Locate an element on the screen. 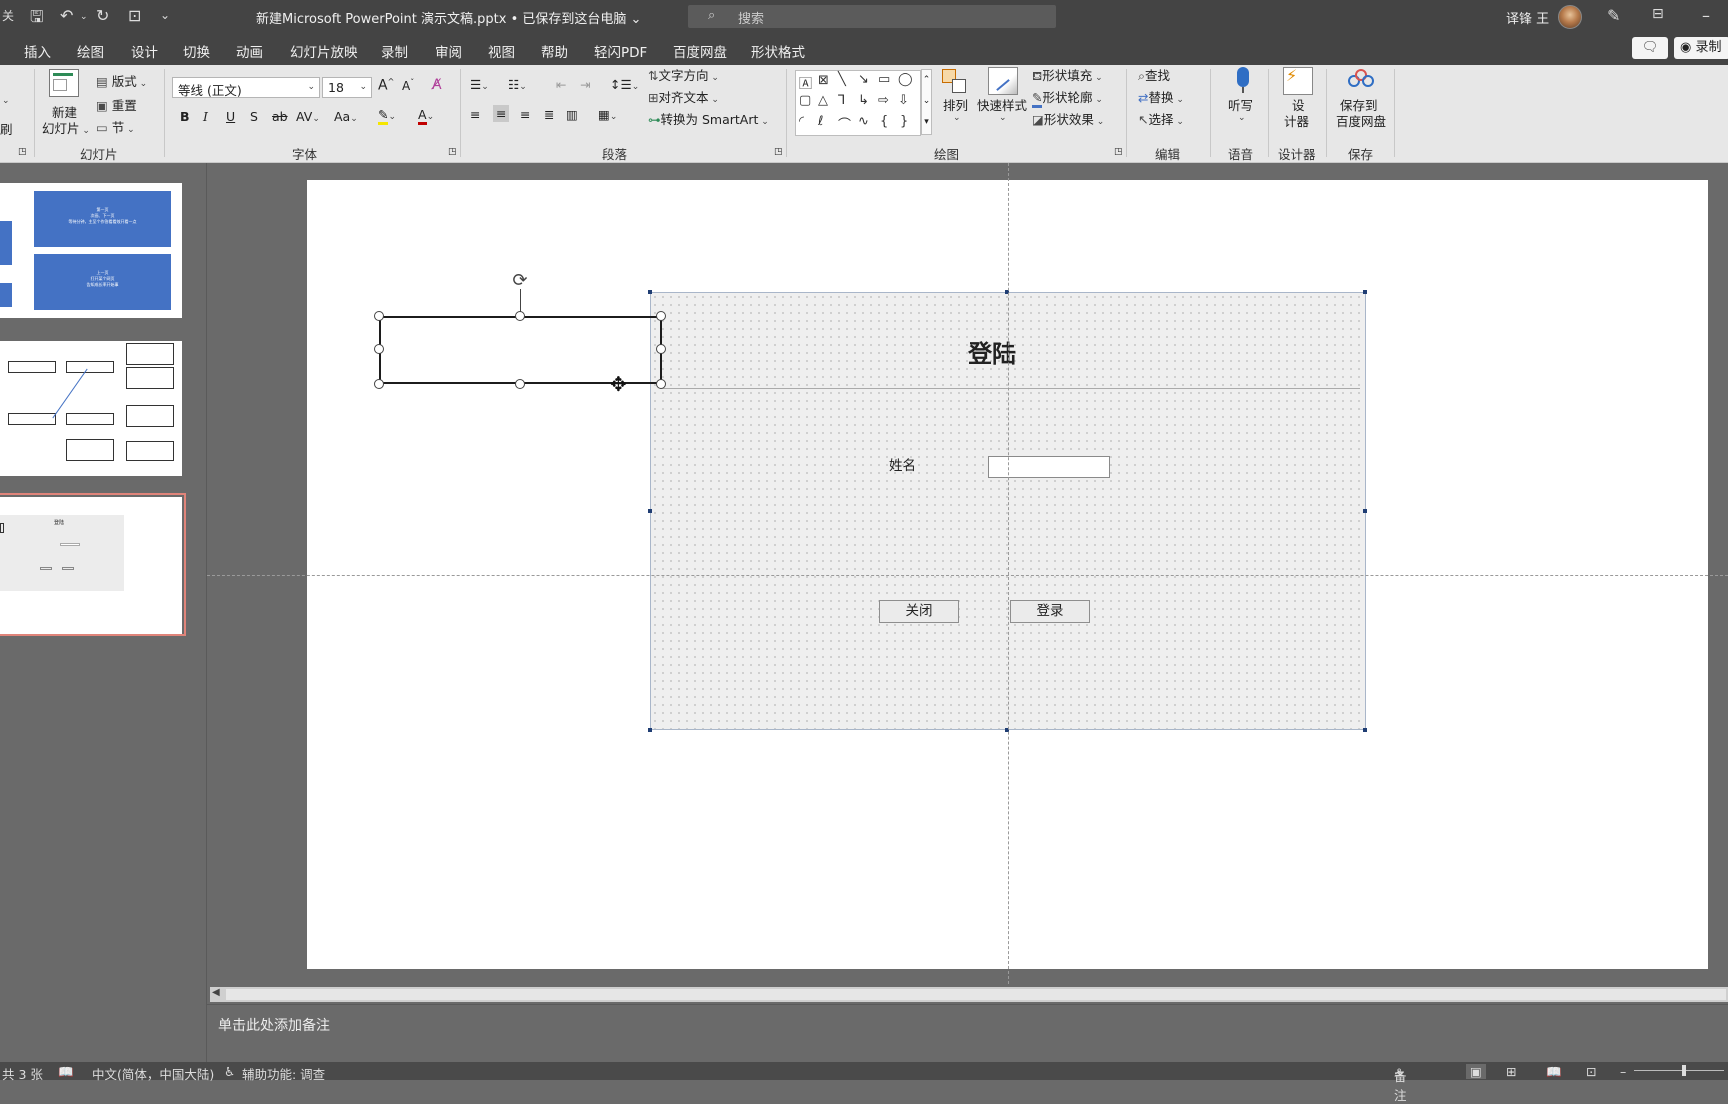 The width and height of the screenshot is (1728, 1104). curve-shape-icon: ∿ is located at coordinates (863, 121).